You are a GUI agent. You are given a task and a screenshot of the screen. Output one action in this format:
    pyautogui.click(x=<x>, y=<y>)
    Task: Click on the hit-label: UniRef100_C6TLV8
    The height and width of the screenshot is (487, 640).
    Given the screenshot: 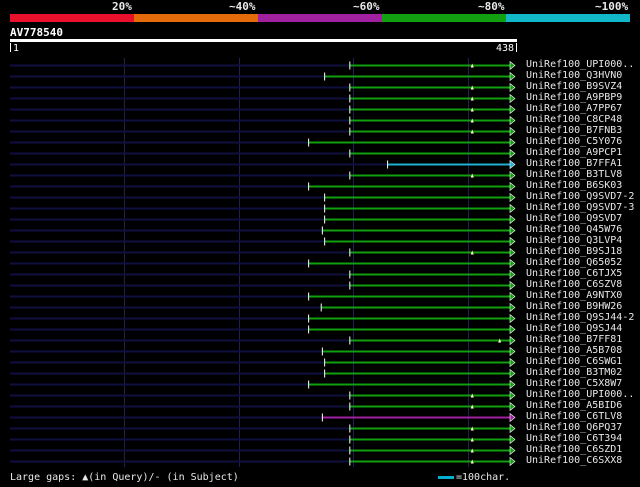 What is the action you would take?
    pyautogui.click(x=574, y=416)
    